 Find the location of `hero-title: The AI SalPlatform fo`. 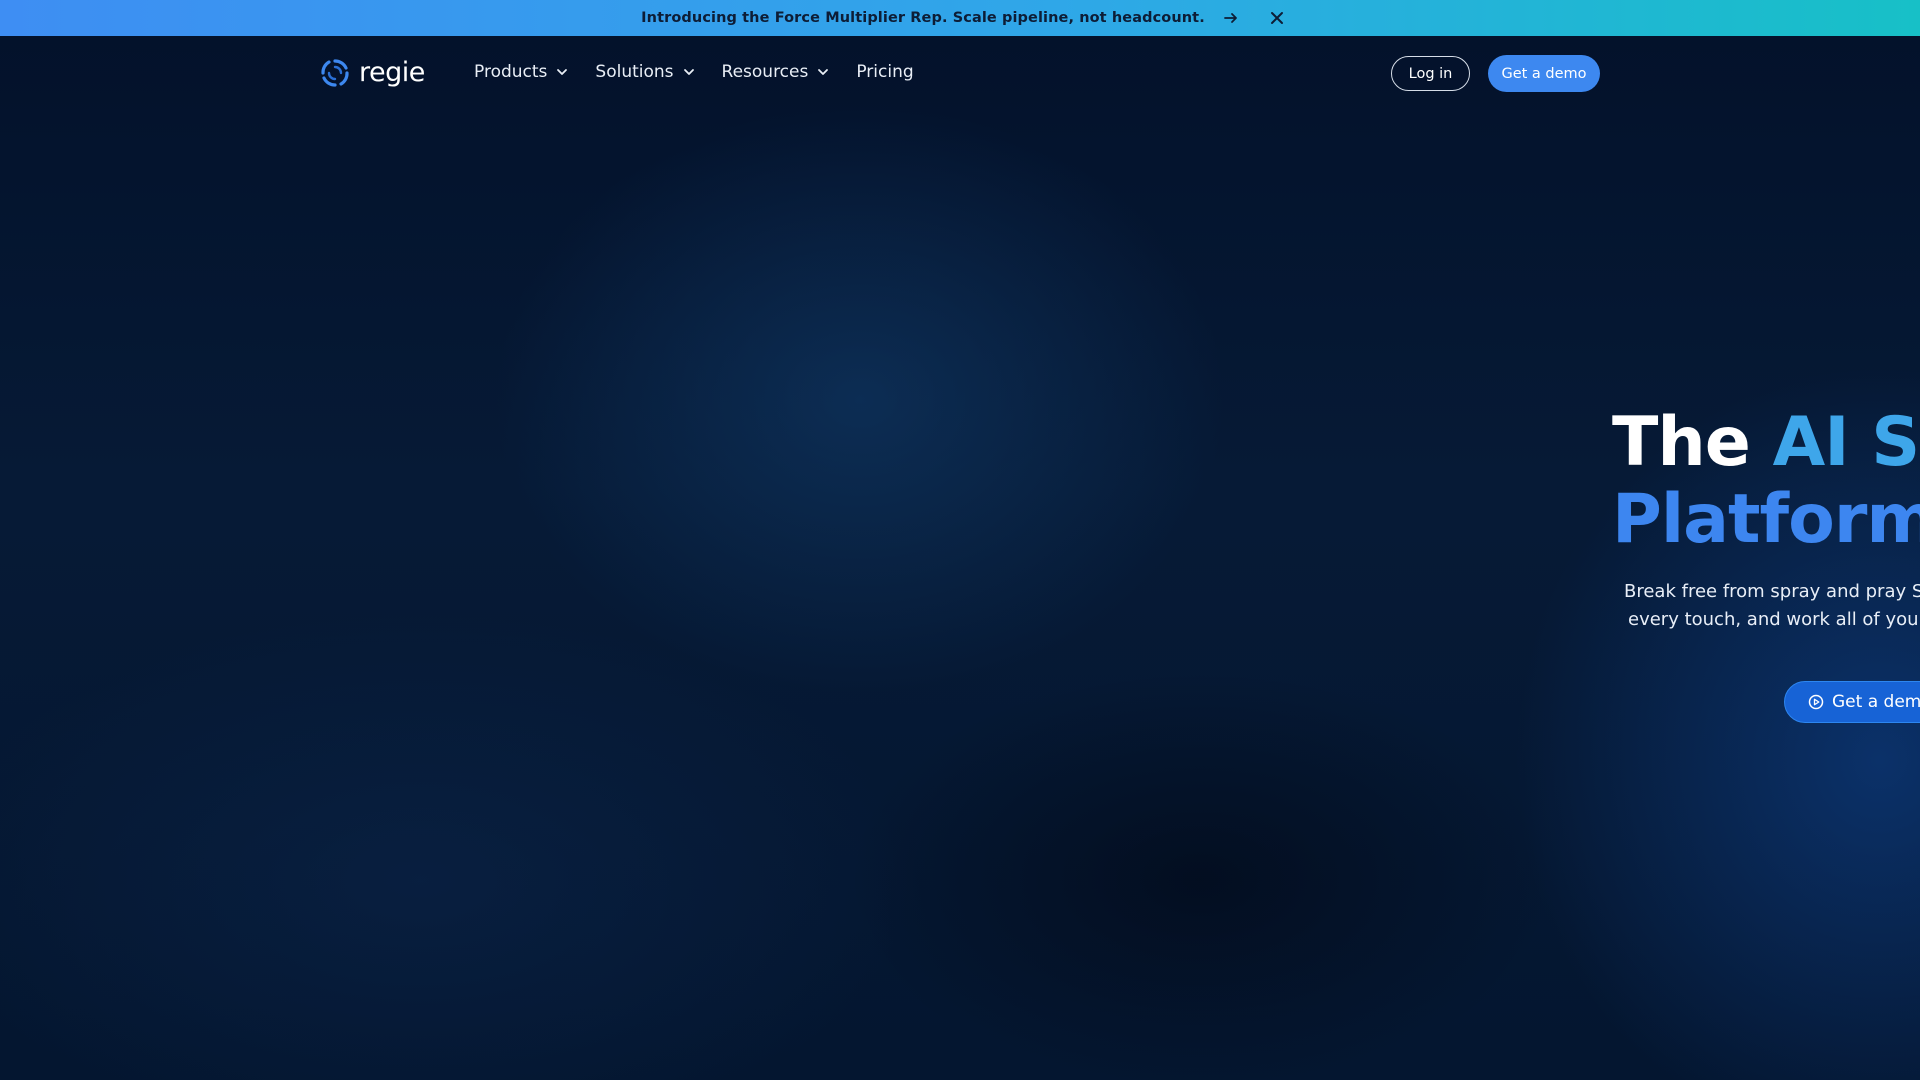

hero-title: The AI SalPlatform fo is located at coordinates (1766, 481).